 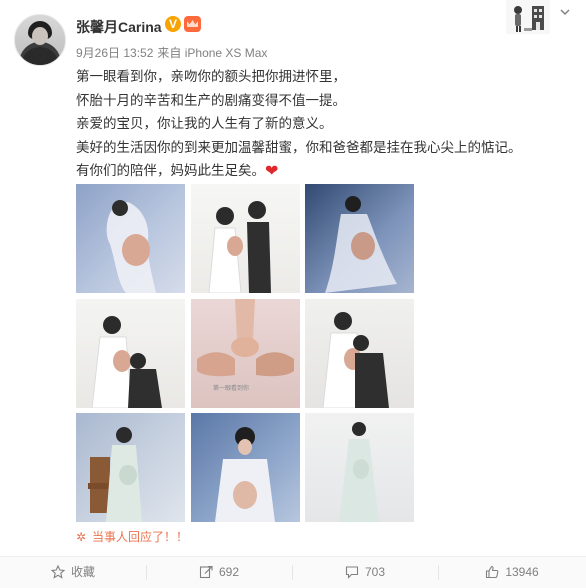 What do you see at coordinates (211, 77) in the screenshot?
I see `post-text-line: 第一眼看到你，亲吻你的额头把你拥进怀里，` at bounding box center [211, 77].